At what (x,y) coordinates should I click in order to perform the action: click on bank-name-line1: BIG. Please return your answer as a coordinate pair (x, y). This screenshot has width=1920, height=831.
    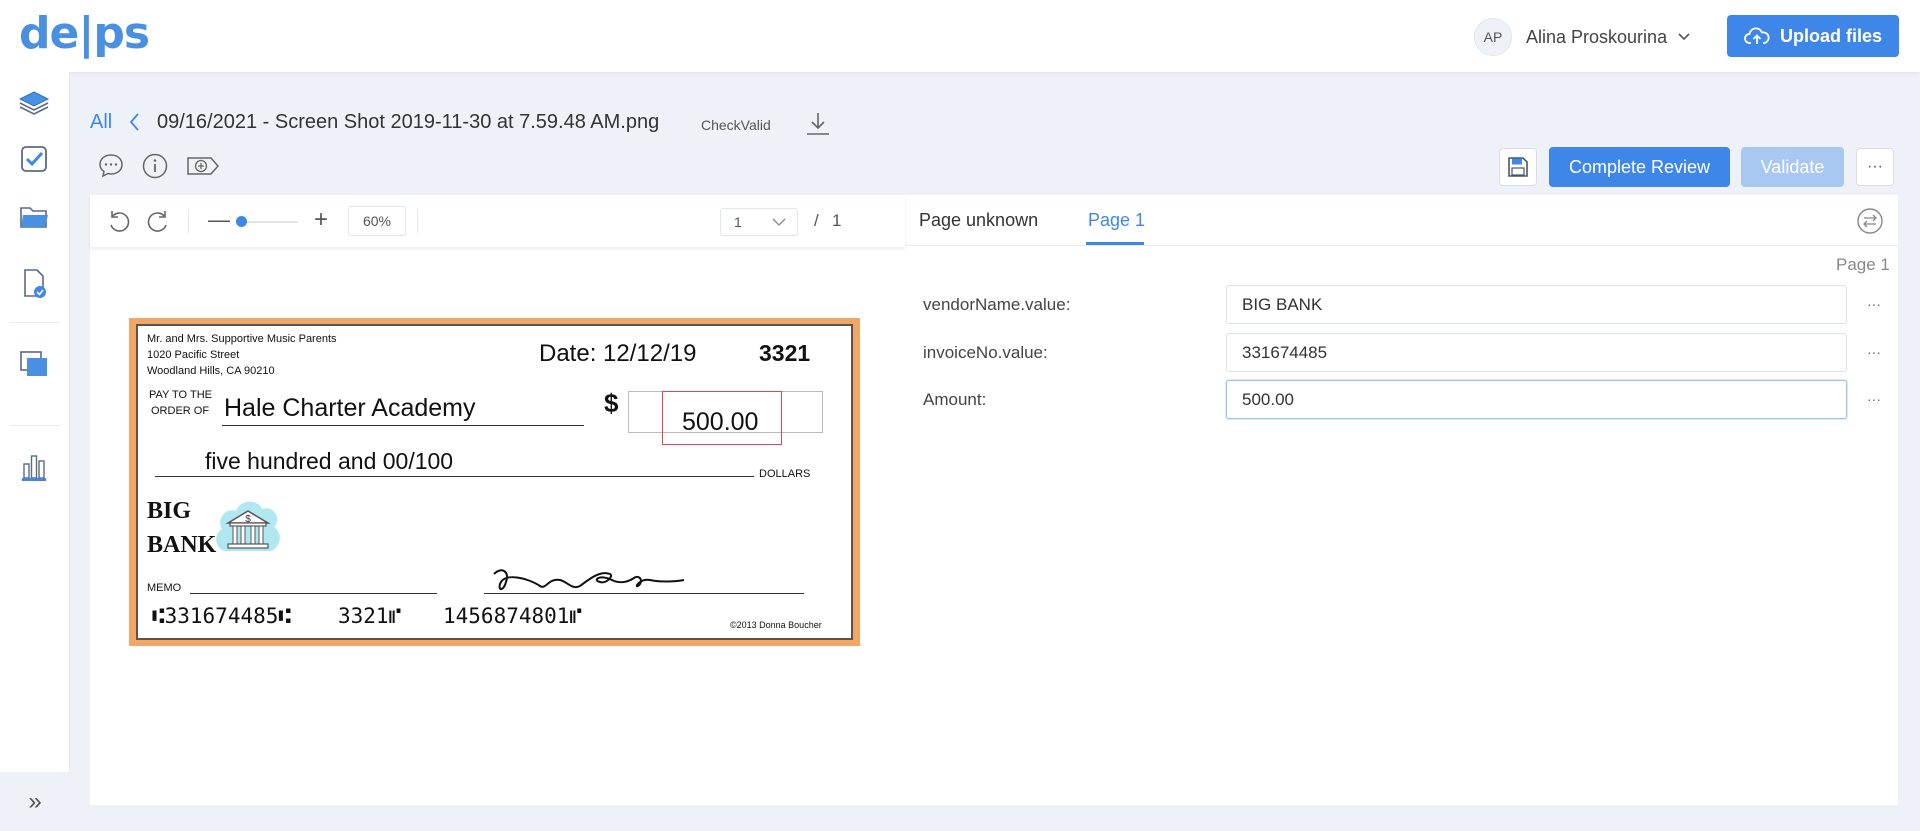
    Looking at the image, I should click on (169, 511).